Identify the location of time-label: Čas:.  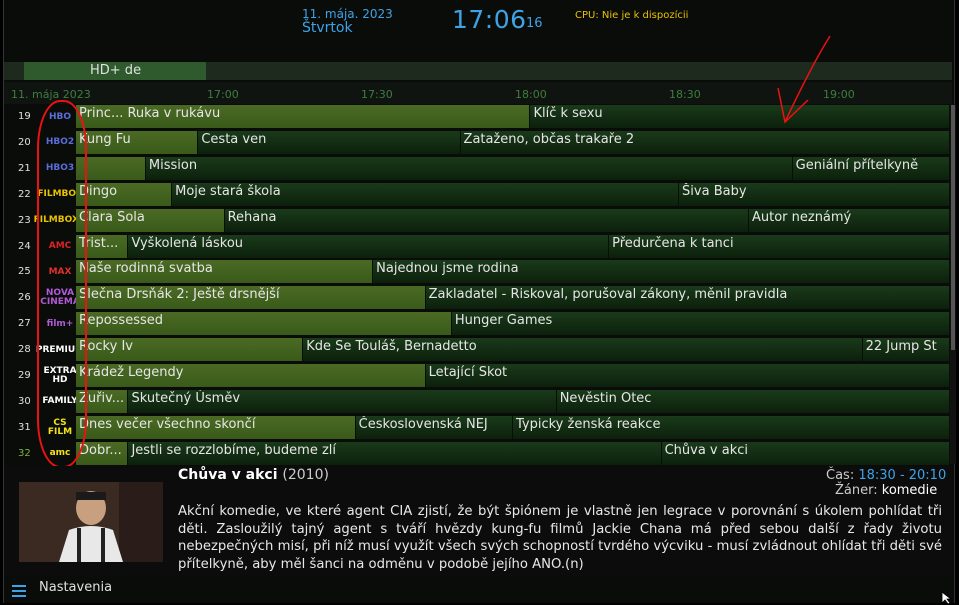
(840, 475).